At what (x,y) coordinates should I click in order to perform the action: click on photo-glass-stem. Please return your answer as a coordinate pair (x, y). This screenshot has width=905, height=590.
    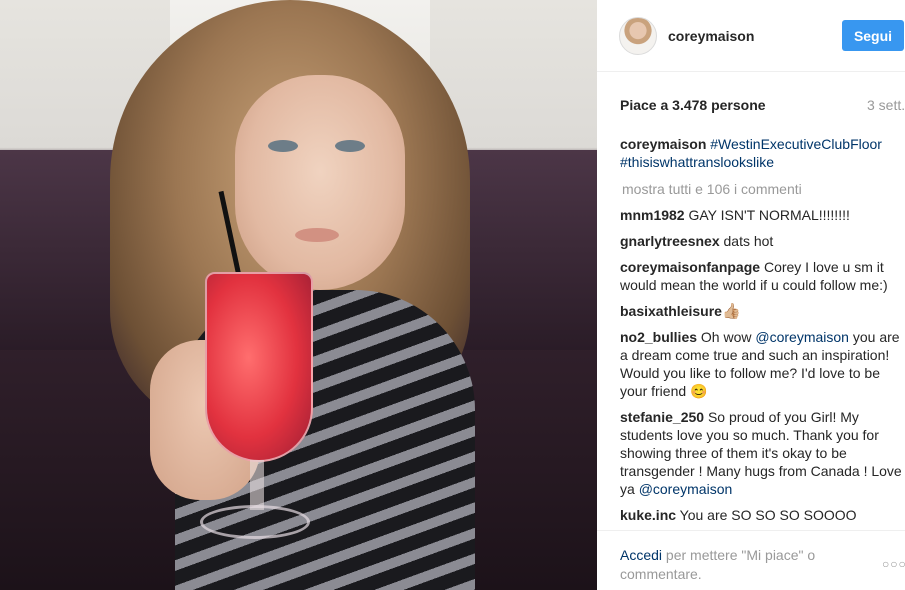
    Looking at the image, I should click on (257, 485).